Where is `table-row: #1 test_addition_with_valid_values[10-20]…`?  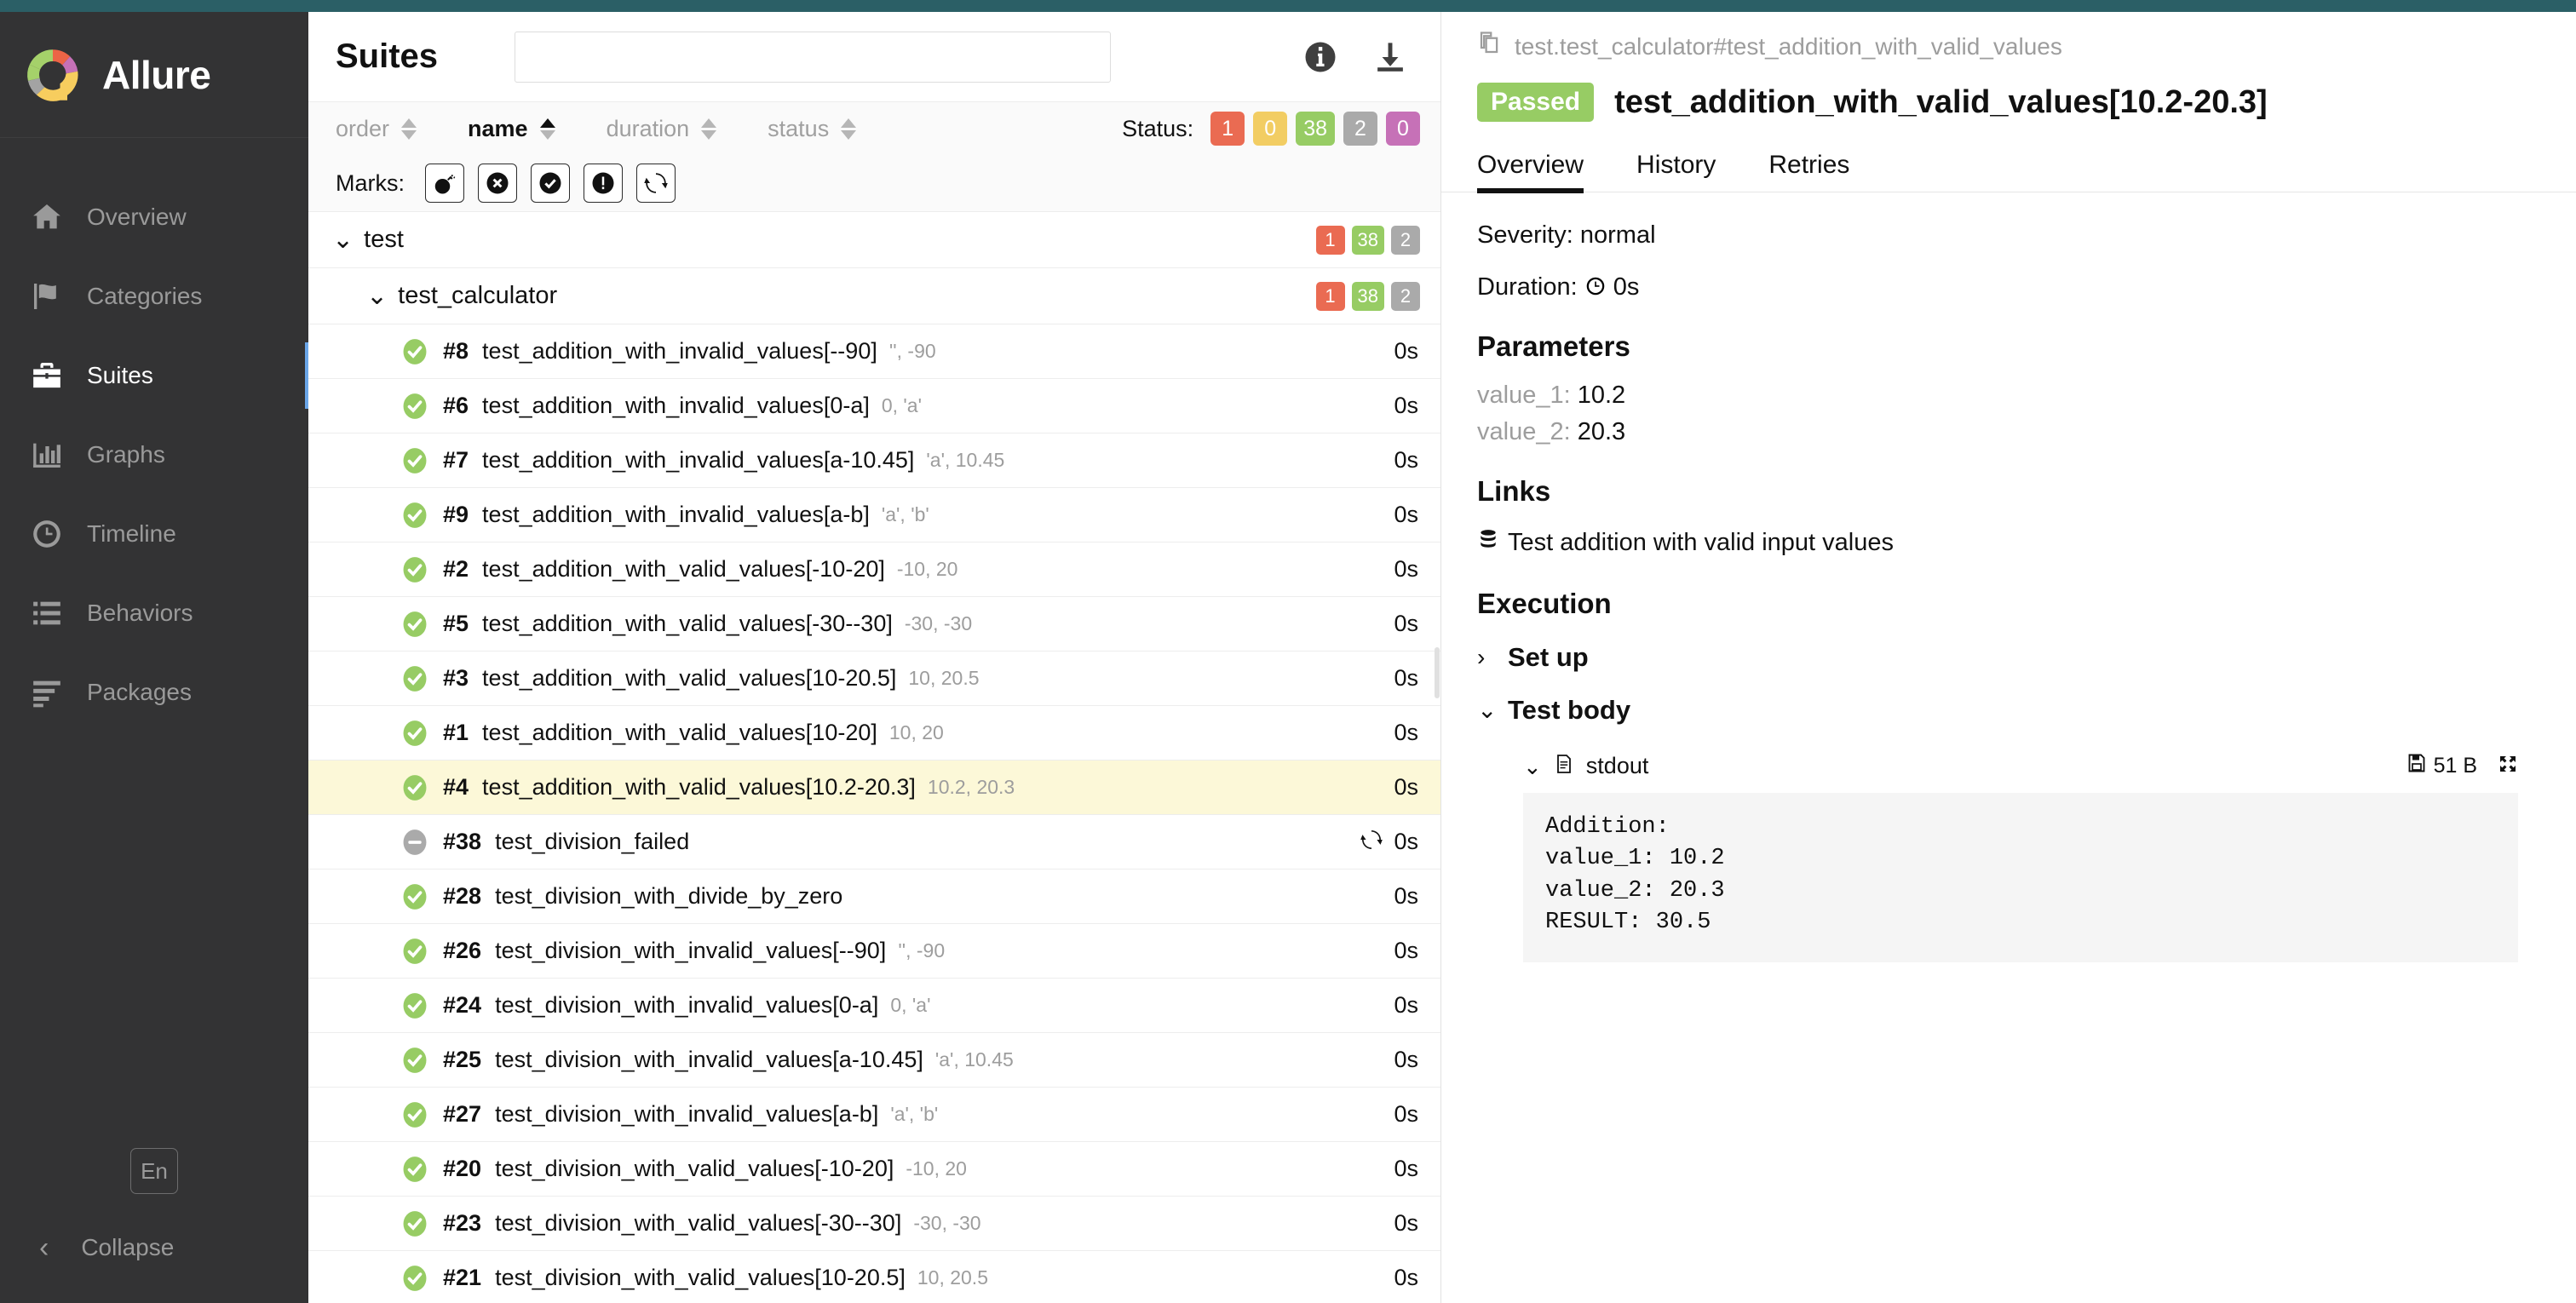 table-row: #1 test_addition_with_valid_values[10-20]… is located at coordinates (874, 734).